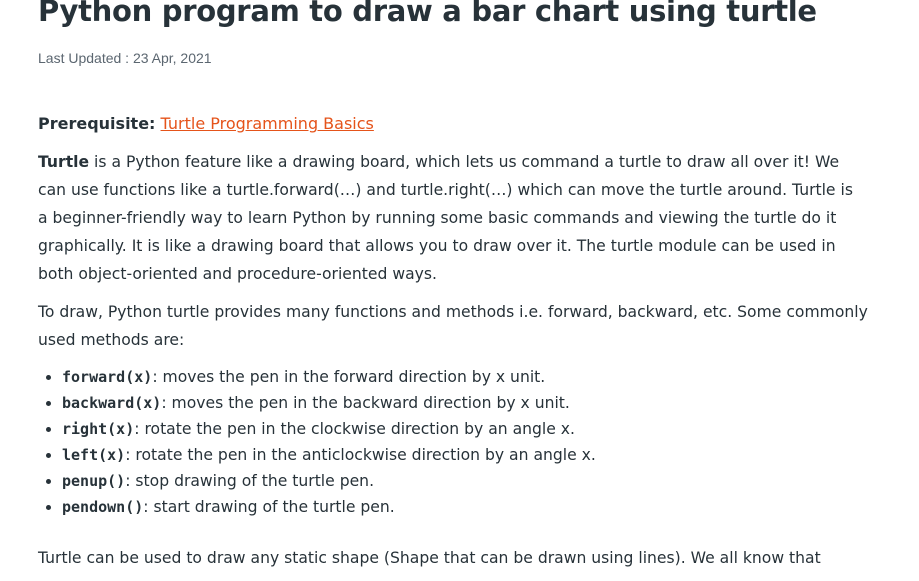 This screenshot has width=919, height=581. Describe the element at coordinates (267, 123) in the screenshot. I see `prerequisite-link: Turtle Programming Basics` at that location.